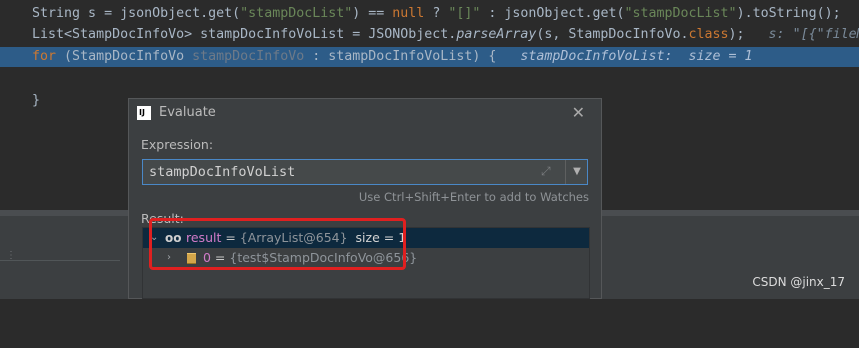 This screenshot has width=859, height=348. I want to click on code-keyword: class, so click(708, 34).